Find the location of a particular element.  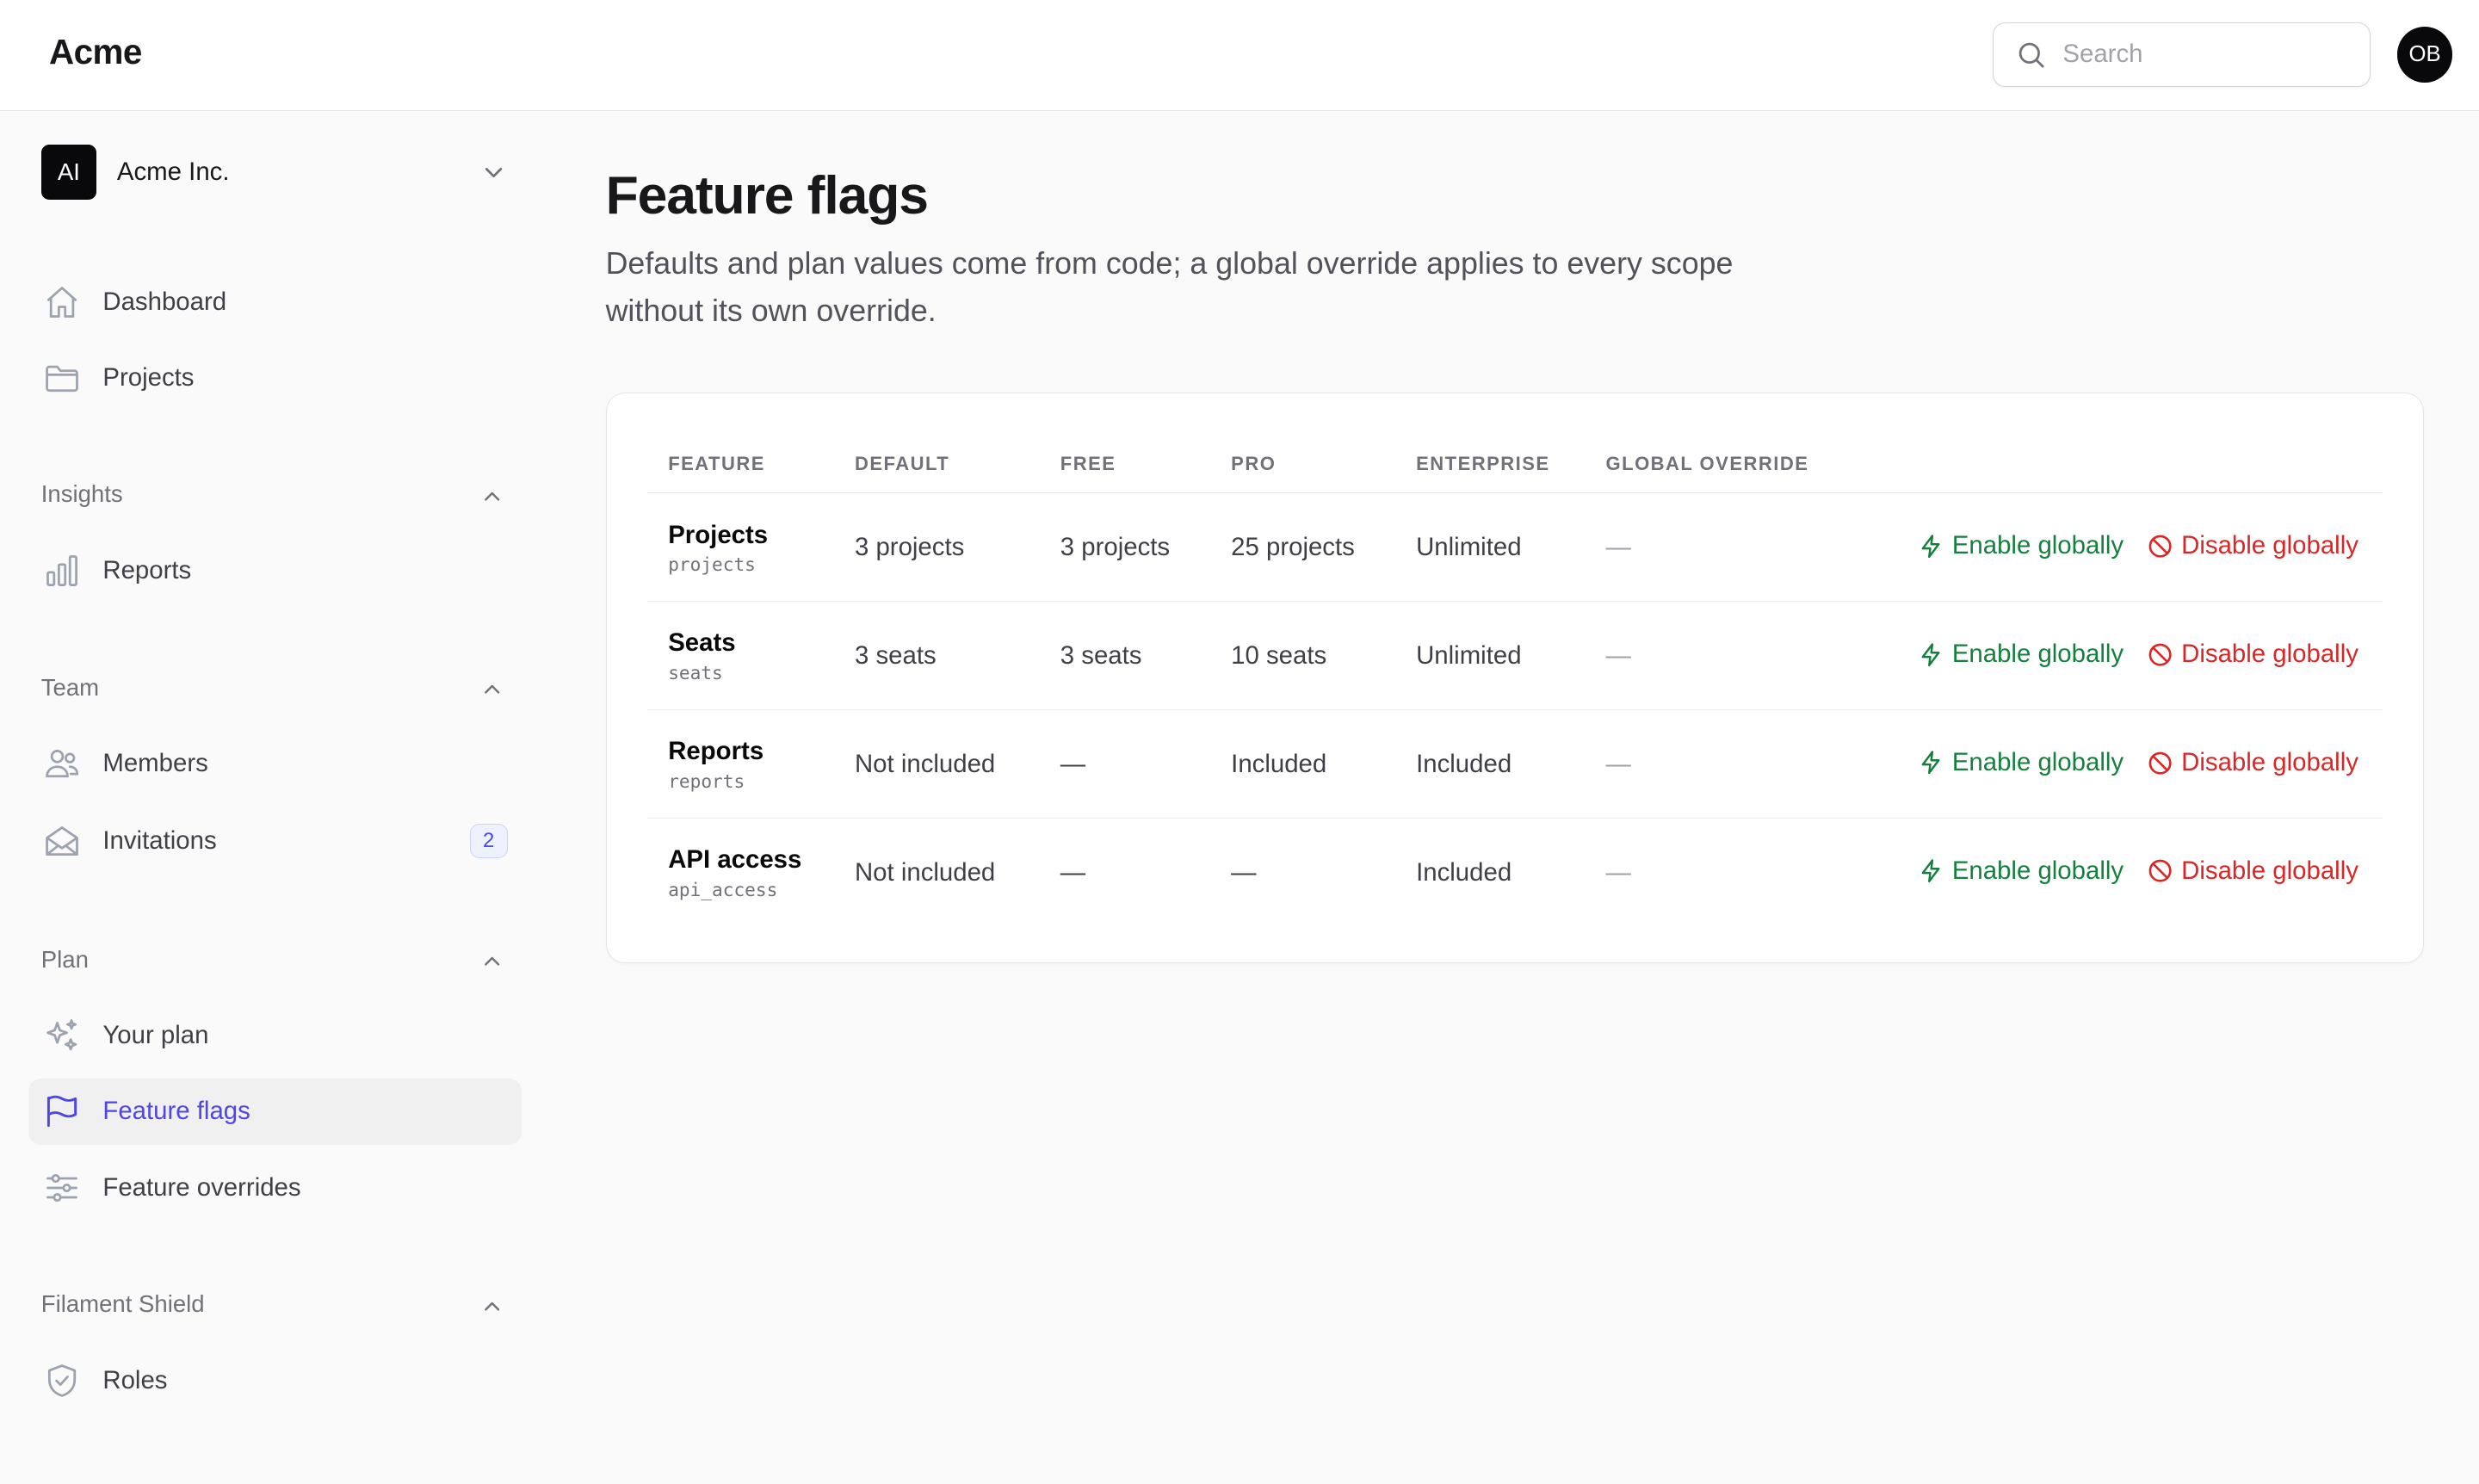

default-value: Not included is located at coordinates (925, 764).